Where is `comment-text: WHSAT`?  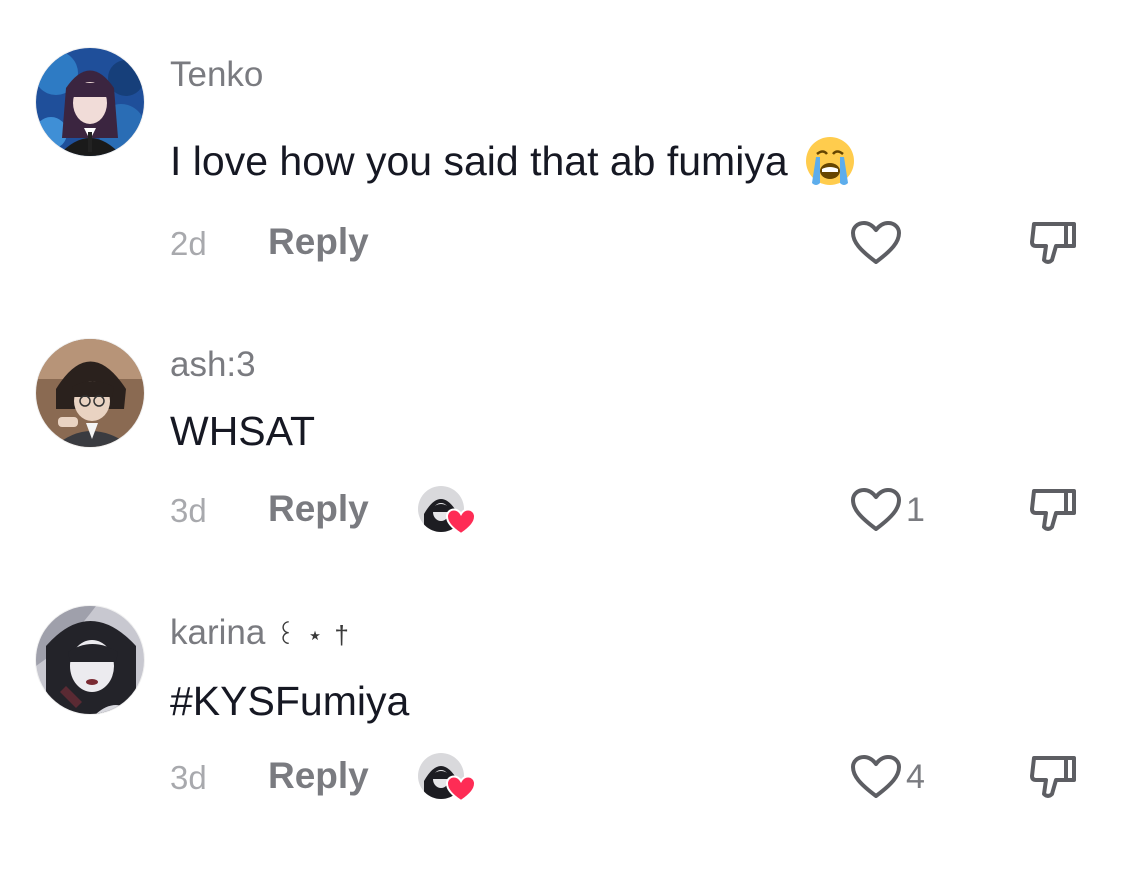
comment-text: WHSAT is located at coordinates (242, 431).